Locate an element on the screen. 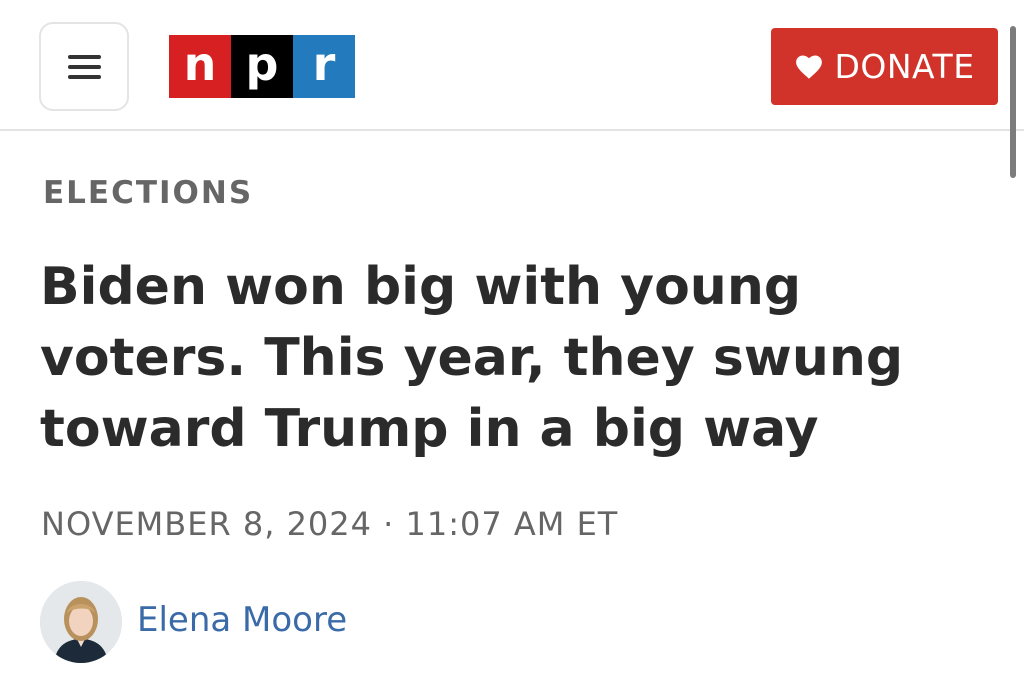 This screenshot has height=694, width=1024. npr-logo: n p r is located at coordinates (262, 66).